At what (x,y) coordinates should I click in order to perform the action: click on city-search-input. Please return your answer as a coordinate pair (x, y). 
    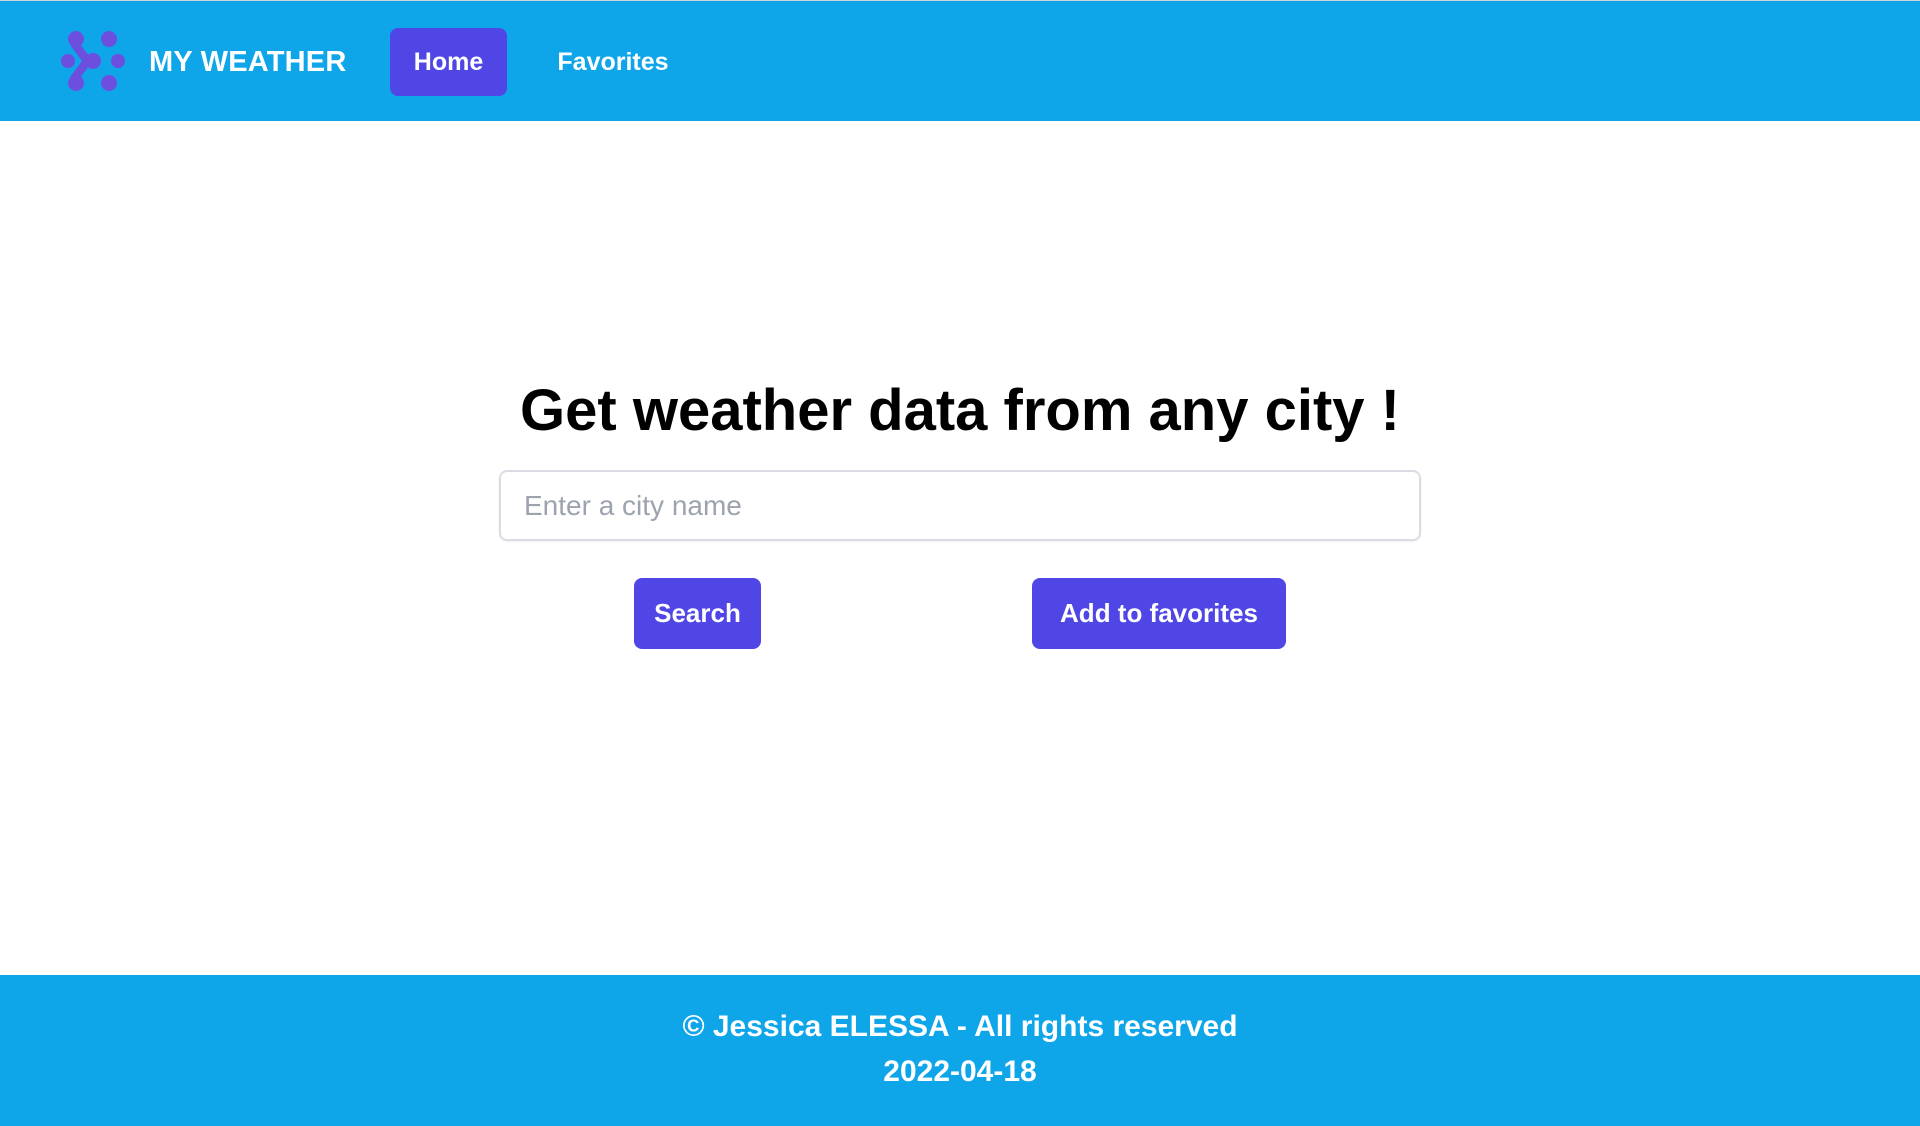
    Looking at the image, I should click on (960, 505).